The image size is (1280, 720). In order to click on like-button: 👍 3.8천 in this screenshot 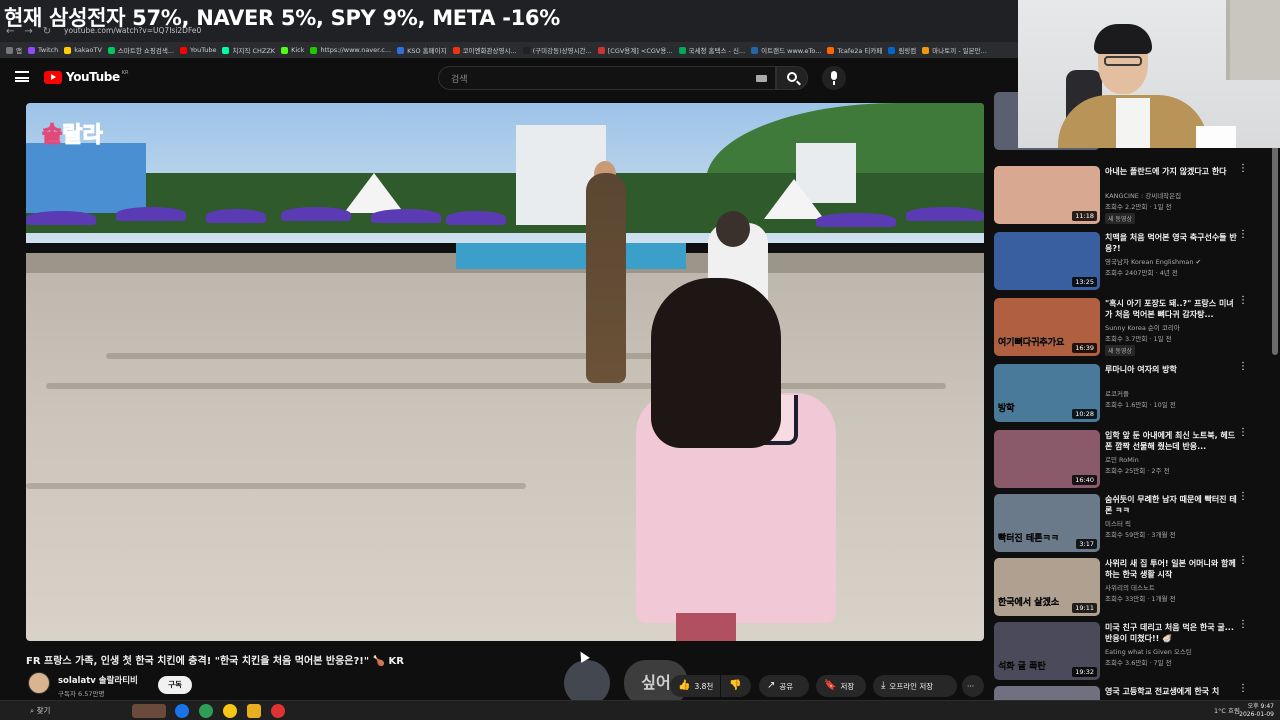, I will do `click(695, 686)`.